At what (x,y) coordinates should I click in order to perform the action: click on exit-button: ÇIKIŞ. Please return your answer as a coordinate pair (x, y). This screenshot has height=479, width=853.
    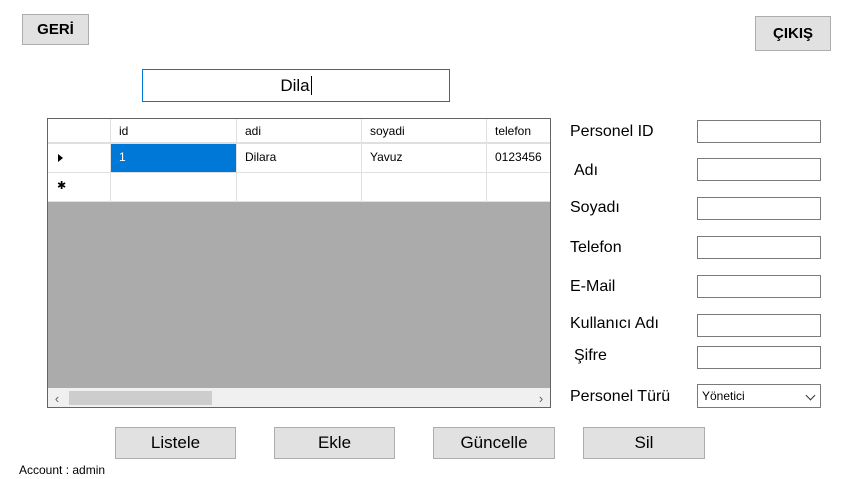
    Looking at the image, I should click on (793, 33).